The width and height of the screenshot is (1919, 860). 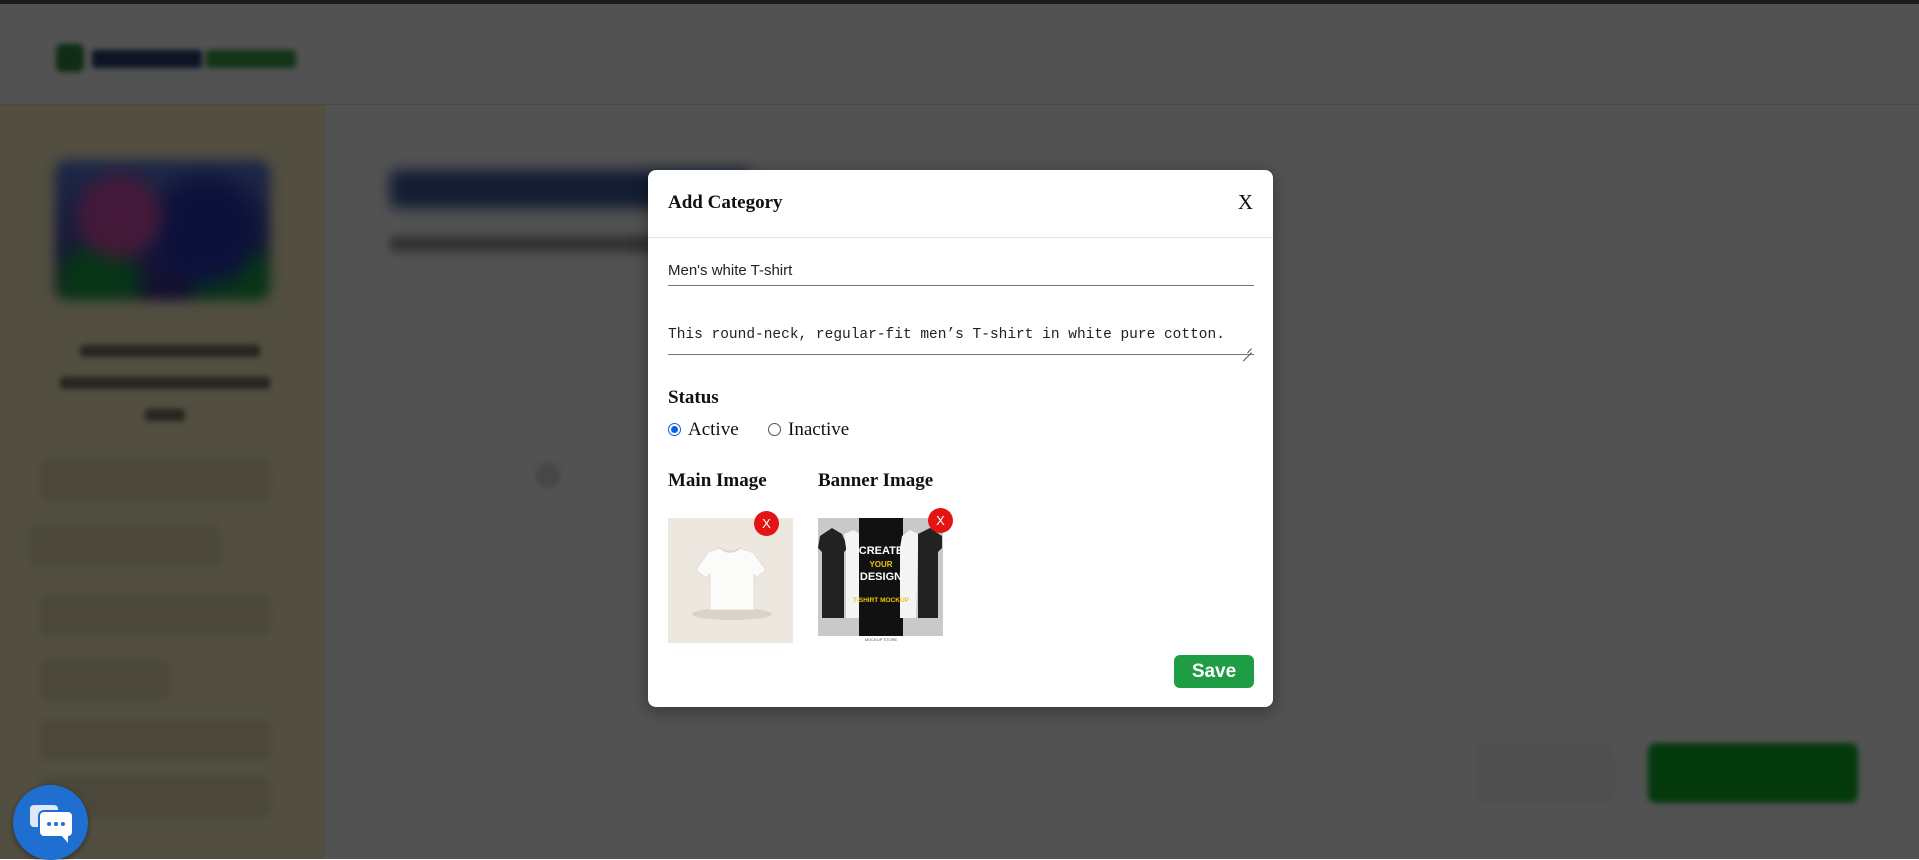 What do you see at coordinates (876, 480) in the screenshot?
I see `banner-image-label: Banner Image` at bounding box center [876, 480].